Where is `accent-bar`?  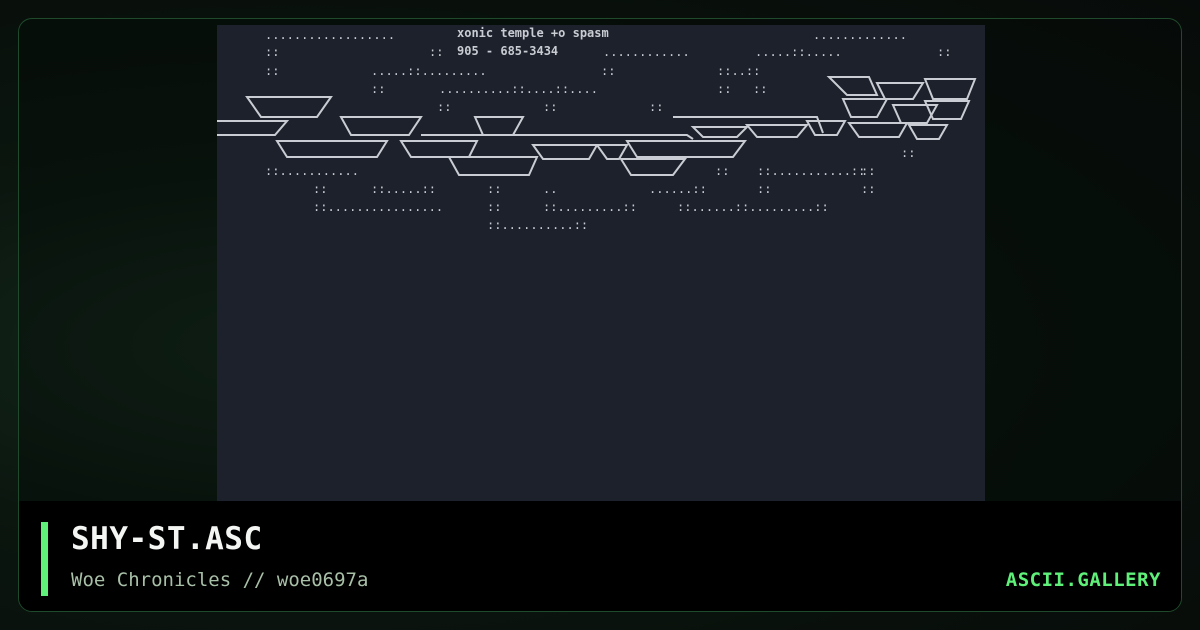
accent-bar is located at coordinates (44, 559).